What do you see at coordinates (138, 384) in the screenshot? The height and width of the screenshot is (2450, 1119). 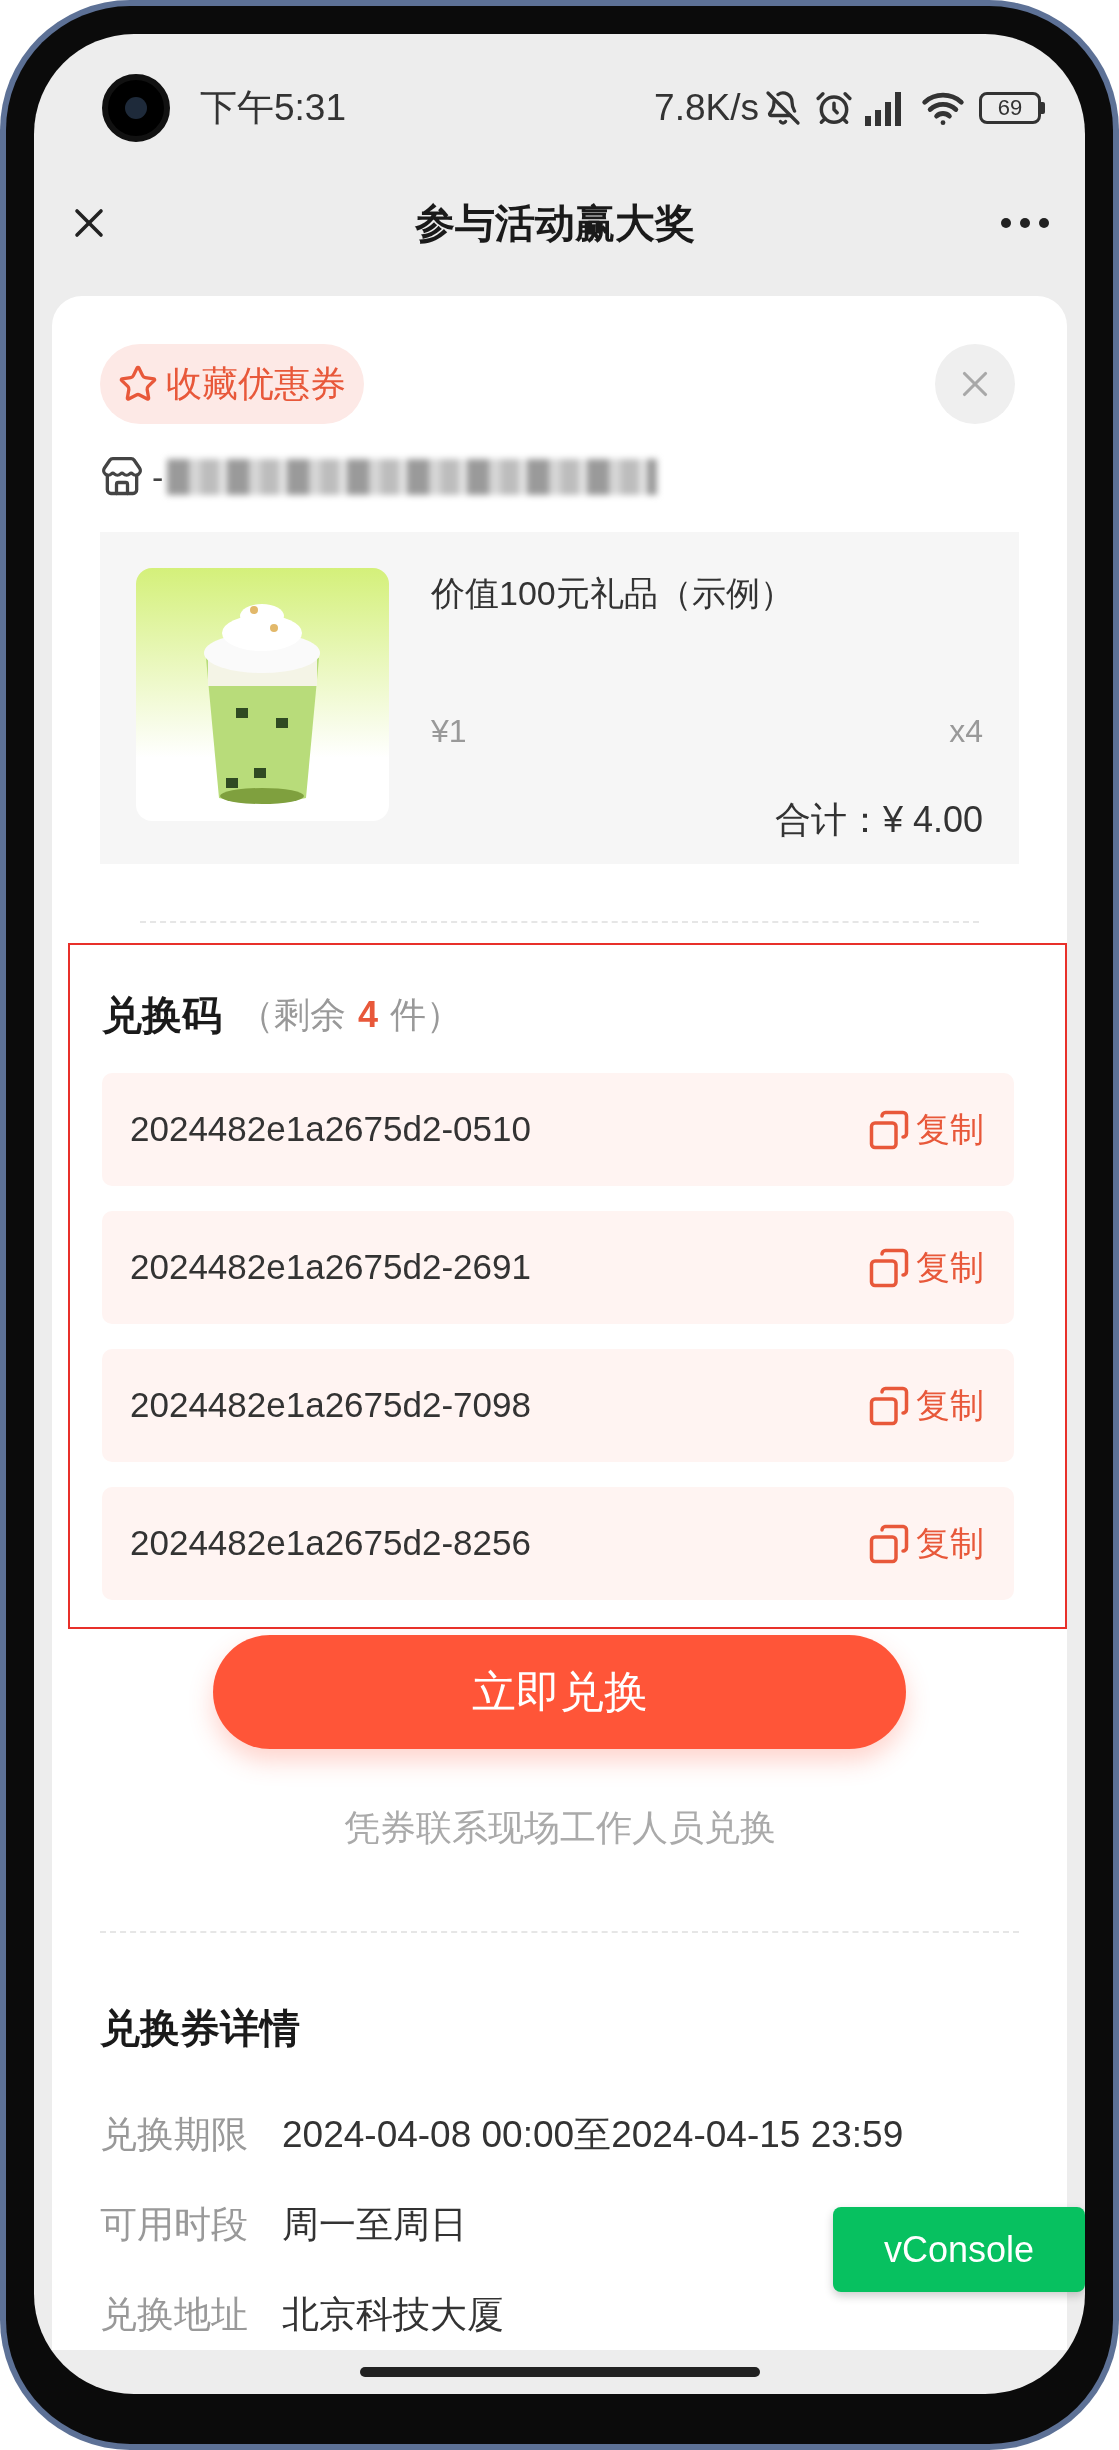 I see `star-icon` at bounding box center [138, 384].